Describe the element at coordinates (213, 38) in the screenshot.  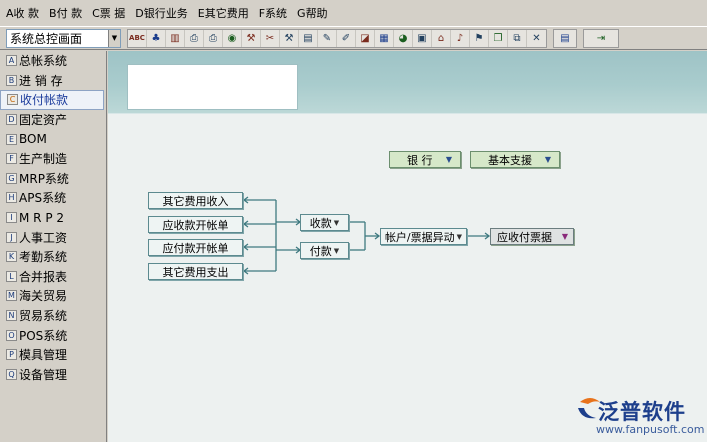
I see `printer-alt-icon: ⎙` at that location.